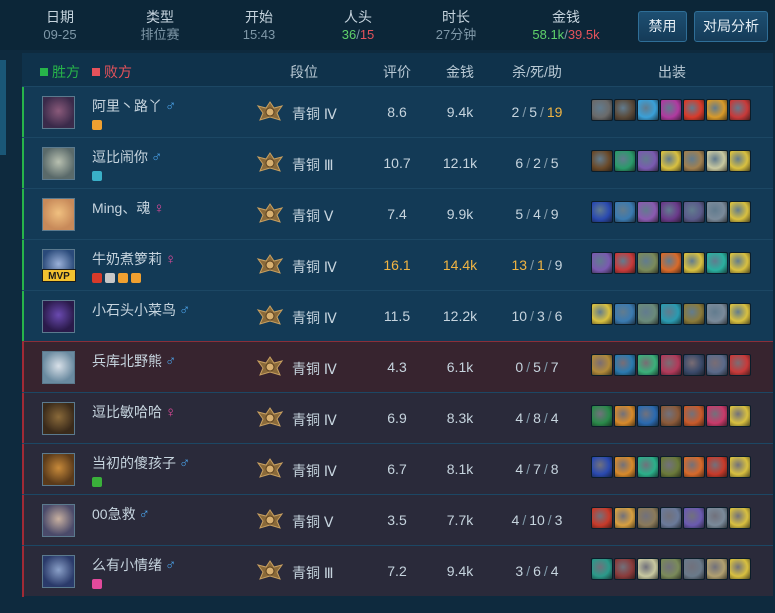  Describe the element at coordinates (397, 520) in the screenshot. I see `table-row: 00急救 ♂ 青铜 Ⅴ 3.5 7.7k 4/10/3` at that location.